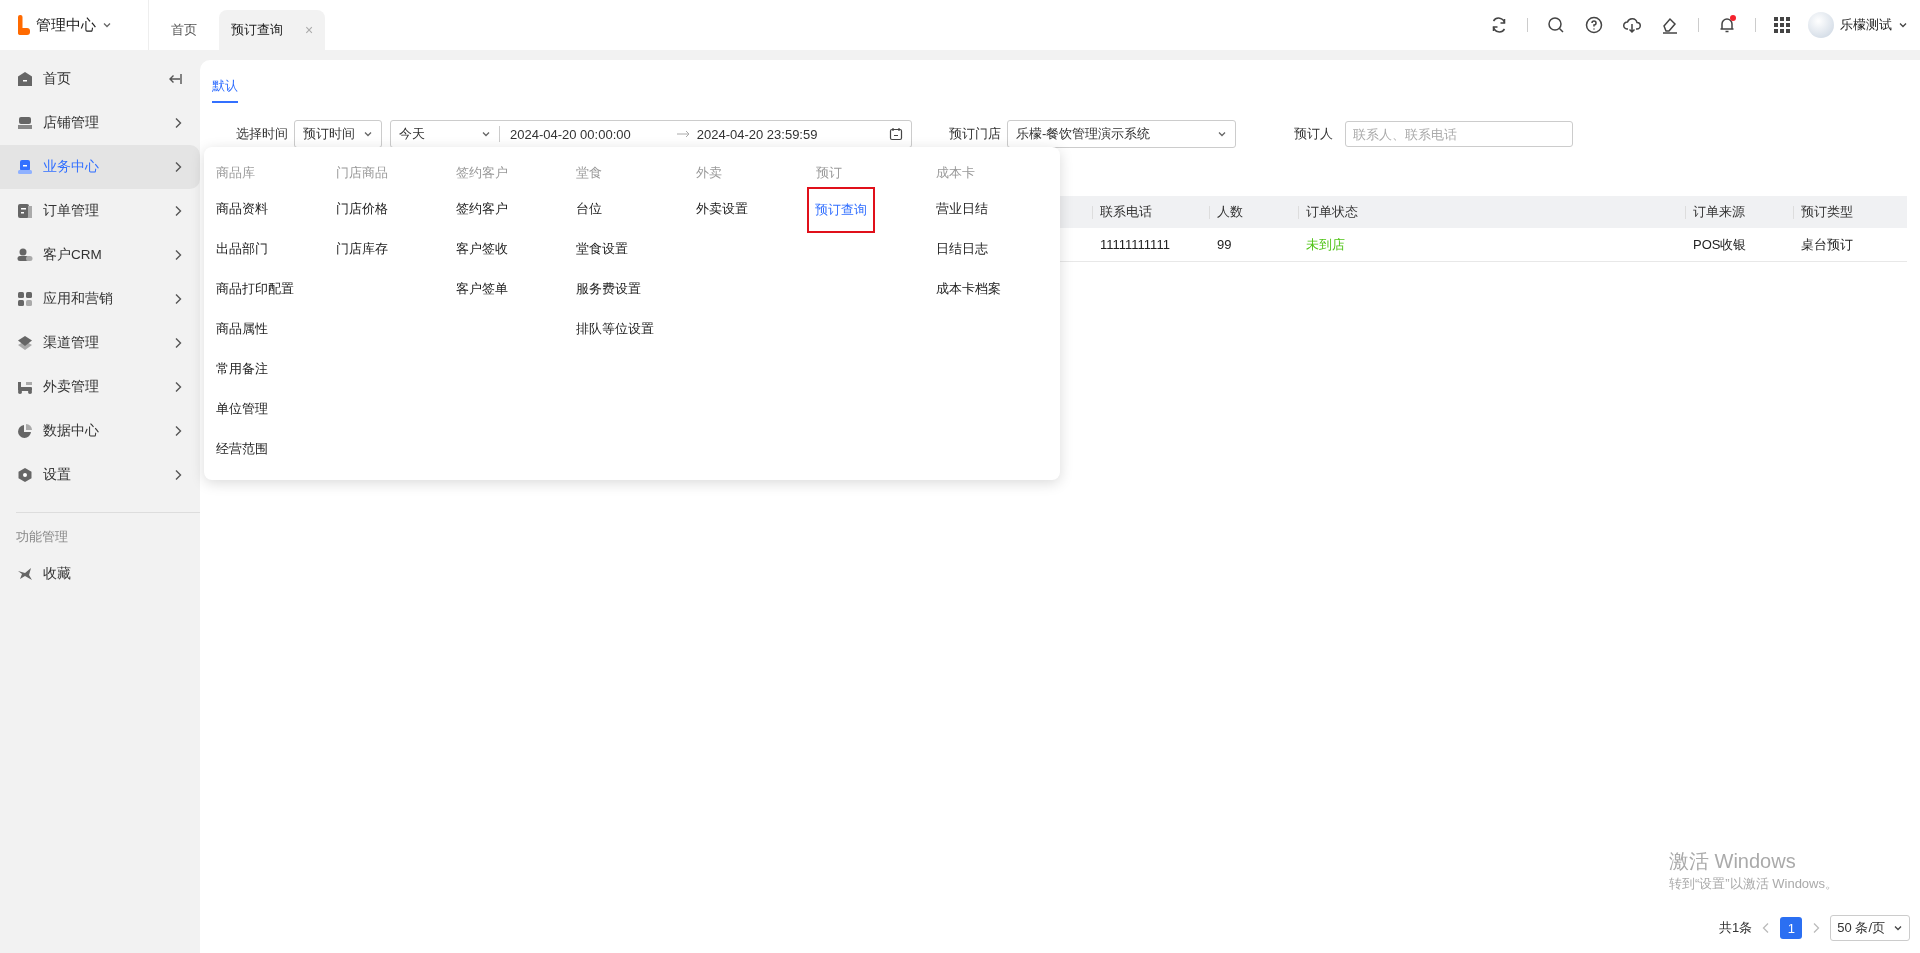  Describe the element at coordinates (896, 134) in the screenshot. I see `calendar-icon` at that location.